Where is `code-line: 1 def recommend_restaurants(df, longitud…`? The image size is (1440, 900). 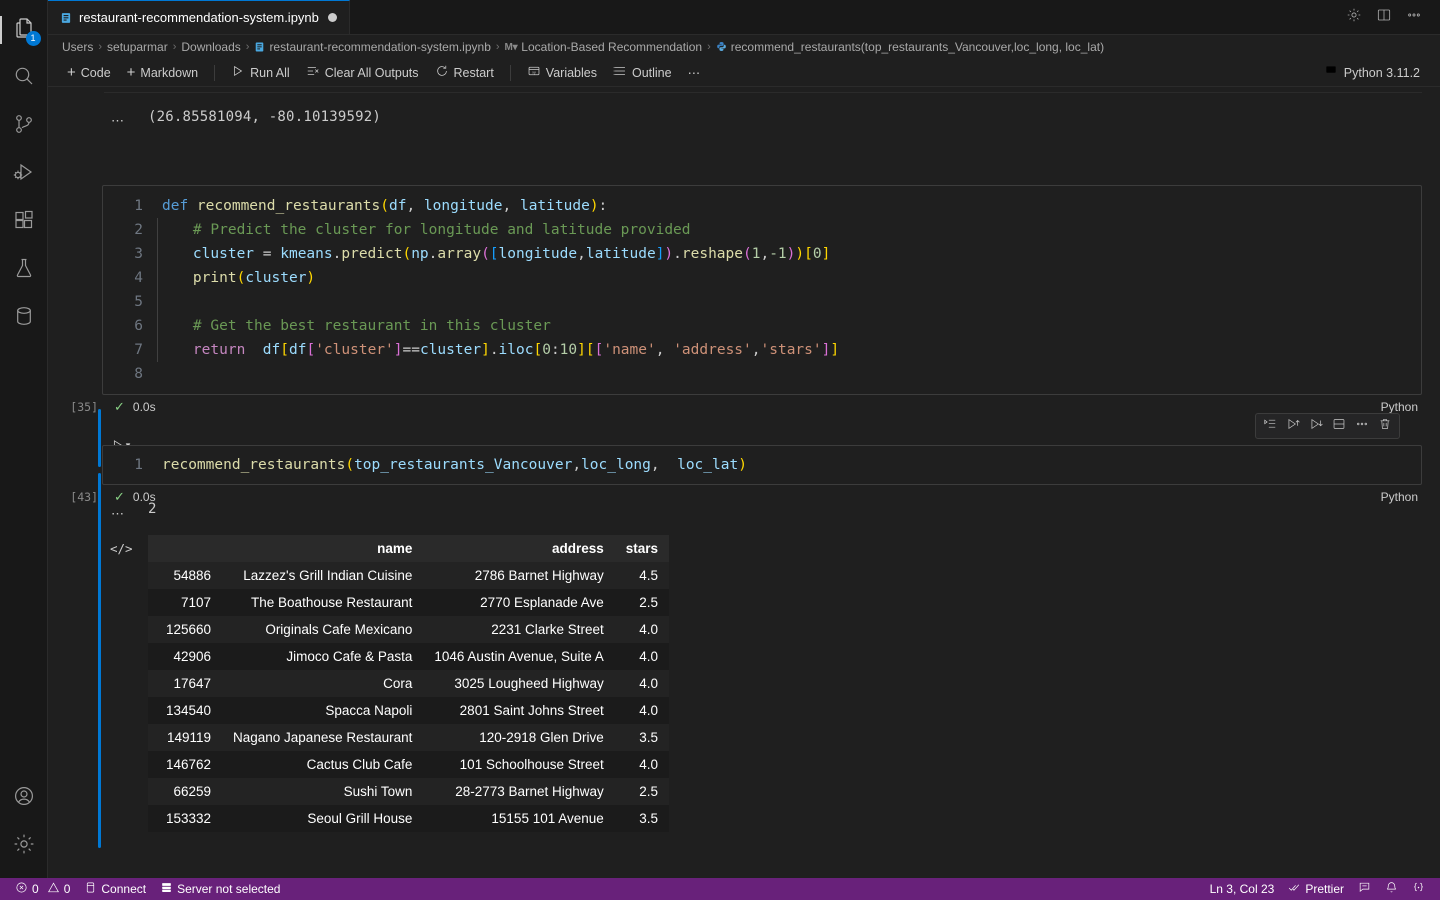
code-line: 1 def recommend_restaurants(df, longitud… is located at coordinates (762, 206).